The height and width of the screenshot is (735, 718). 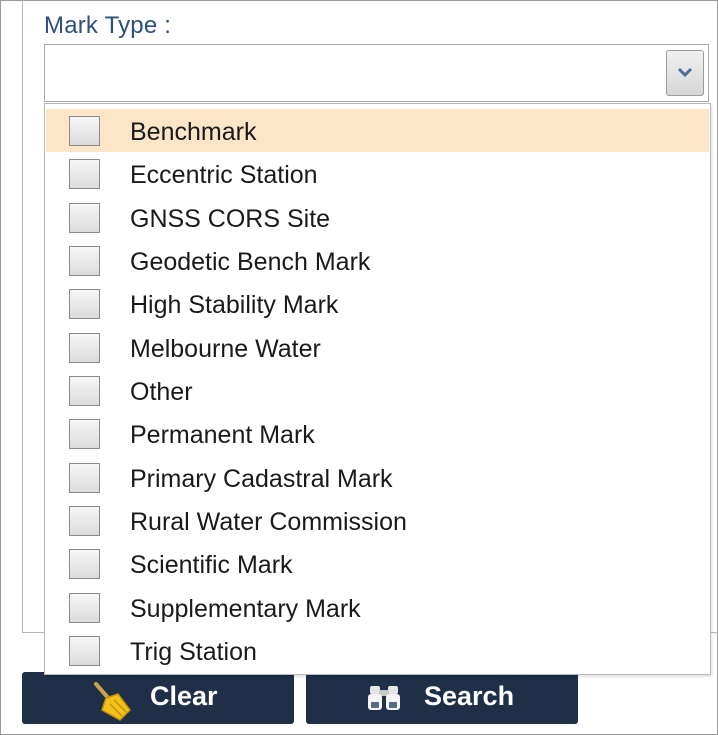 I want to click on option-label: Supplementary Mark, so click(x=245, y=609).